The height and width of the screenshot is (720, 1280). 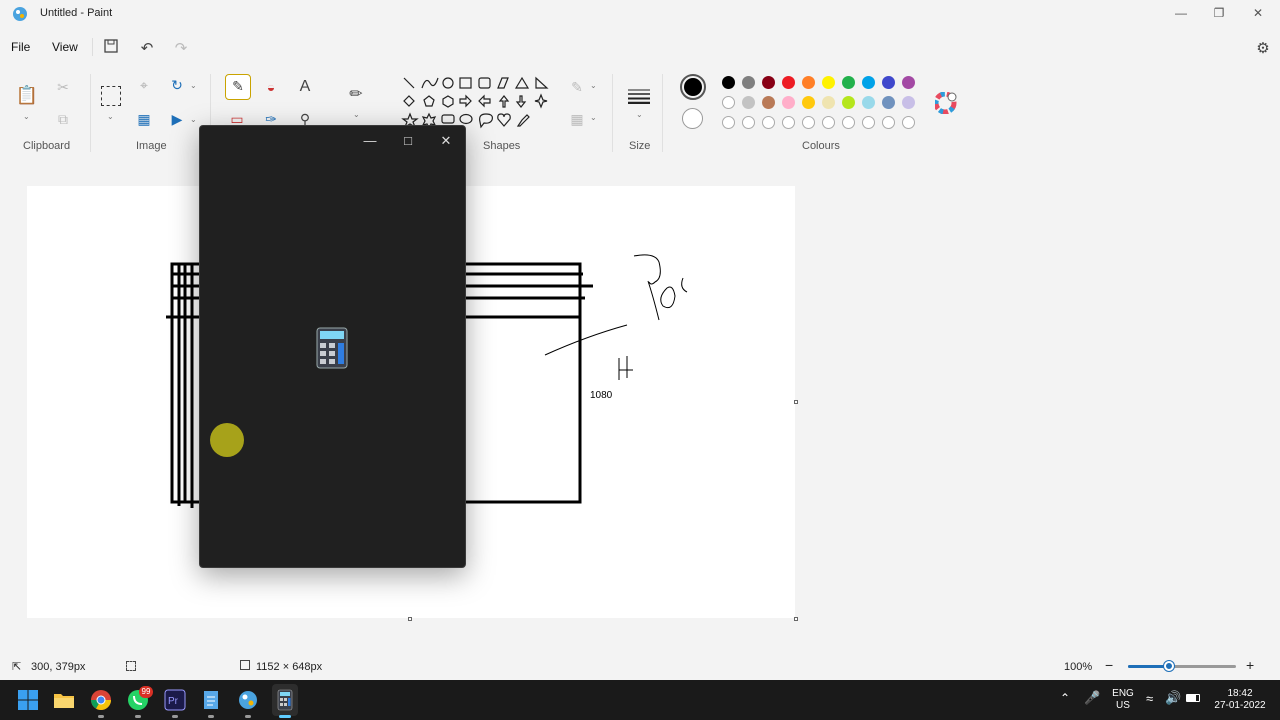 I want to click on paint-taskbar-icon, so click(x=248, y=700).